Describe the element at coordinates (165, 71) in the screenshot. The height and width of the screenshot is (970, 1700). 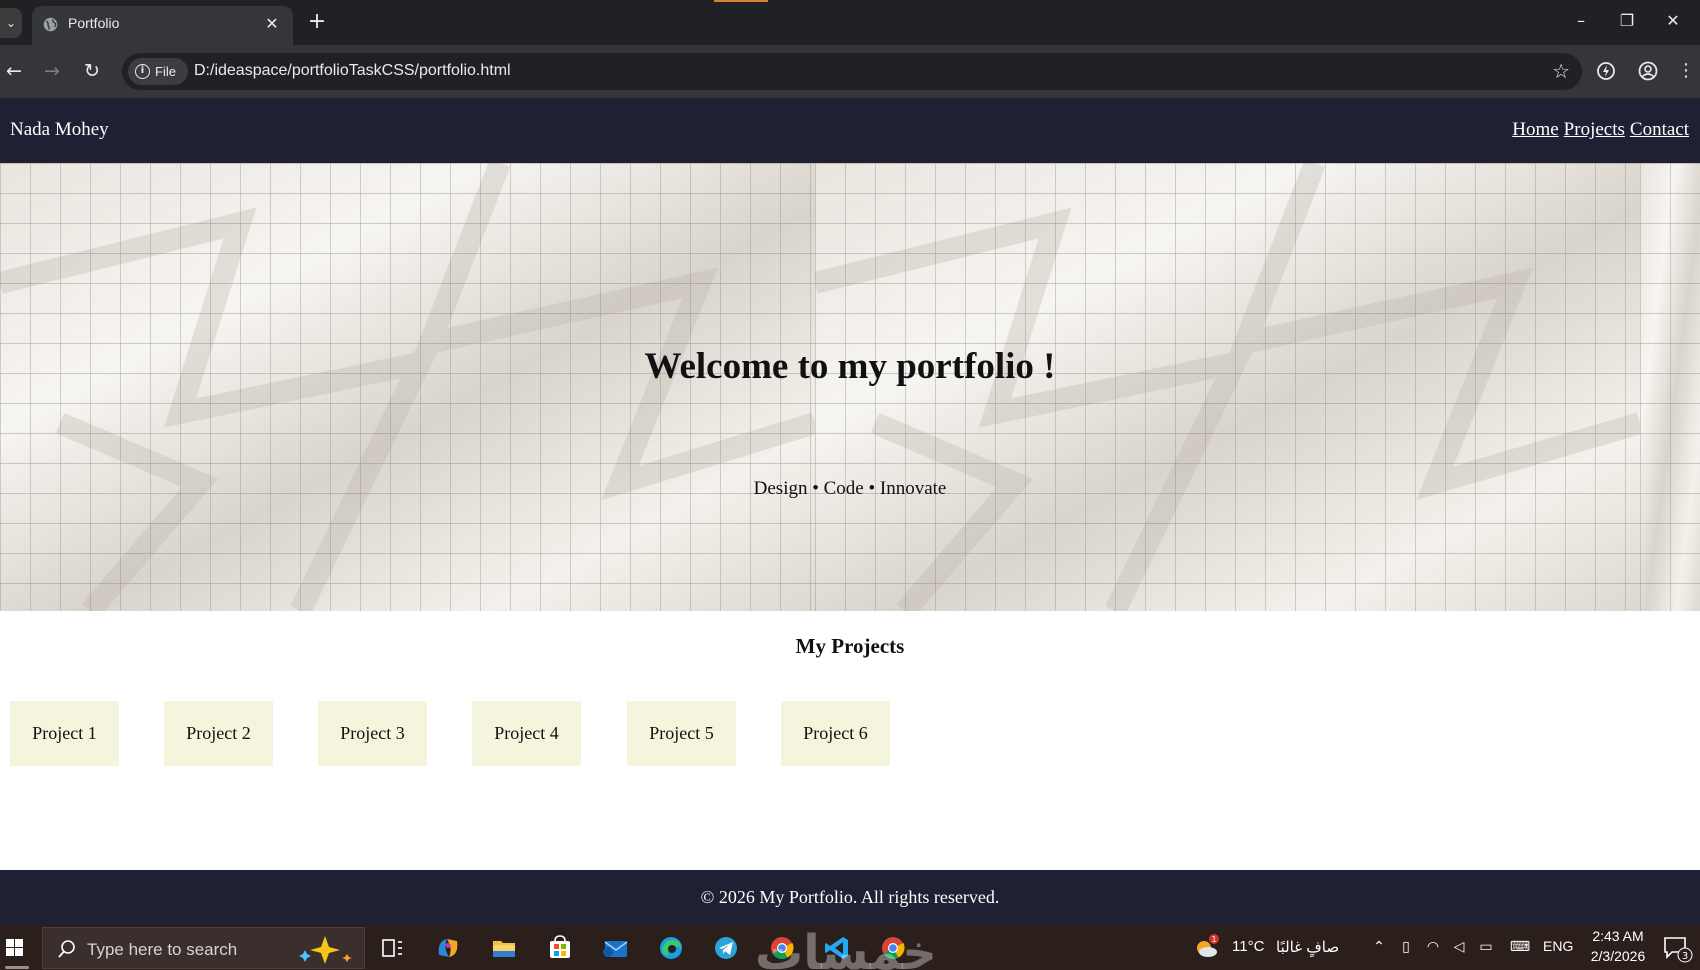
I see `site-info-label: File` at that location.